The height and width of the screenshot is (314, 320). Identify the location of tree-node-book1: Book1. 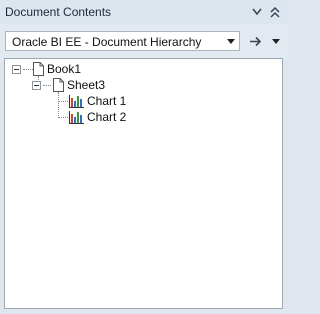
(57, 69).